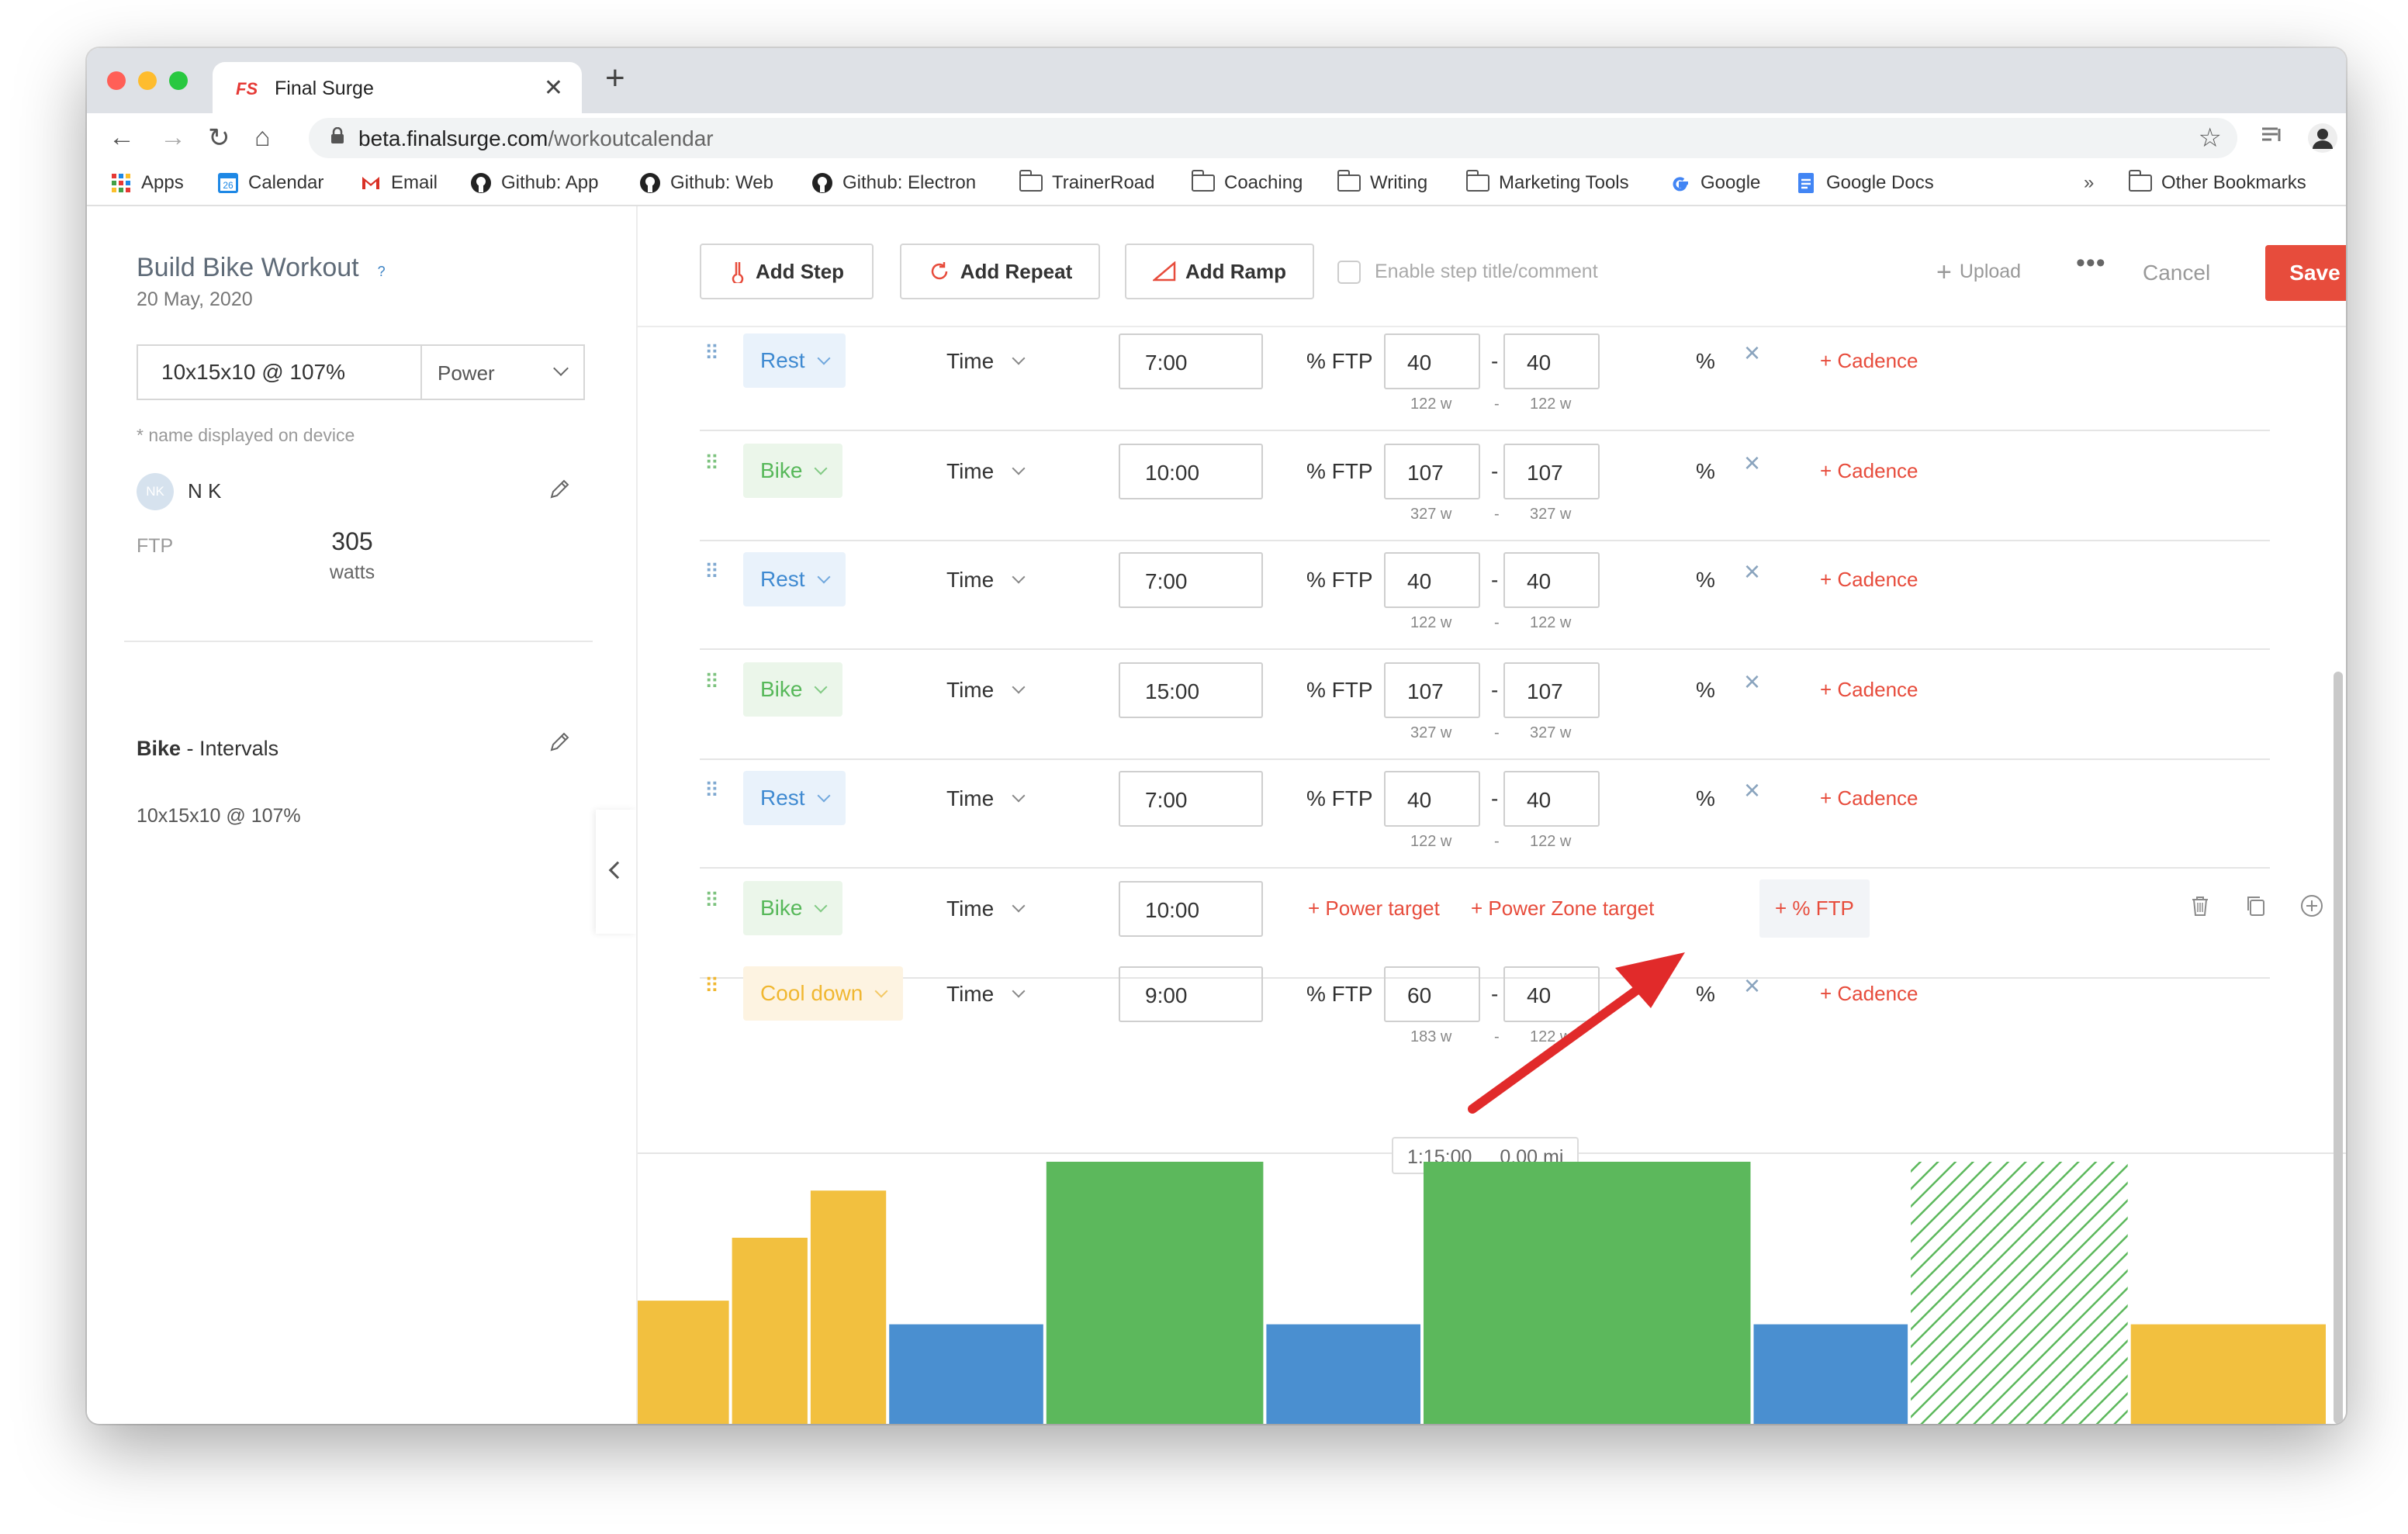 This screenshot has height=1534, width=2408. Describe the element at coordinates (398, 87) in the screenshot. I see `browser-tab: FS Final Surge ✕` at that location.